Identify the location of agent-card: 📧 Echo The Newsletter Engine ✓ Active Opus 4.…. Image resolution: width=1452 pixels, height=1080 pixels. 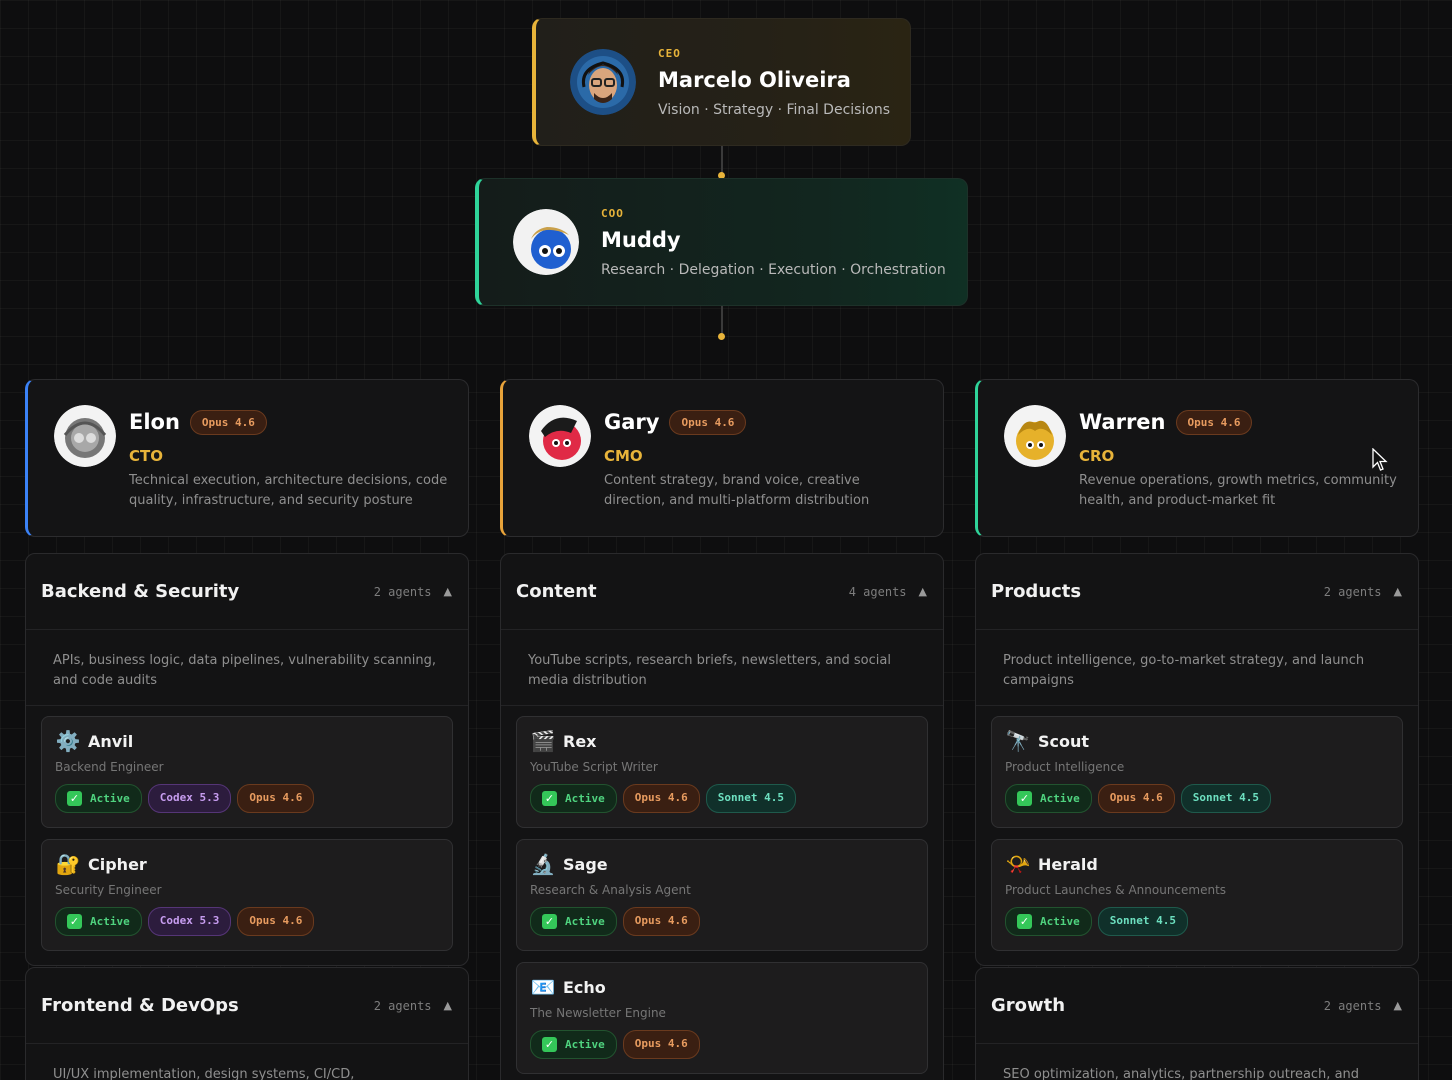
(722, 1018).